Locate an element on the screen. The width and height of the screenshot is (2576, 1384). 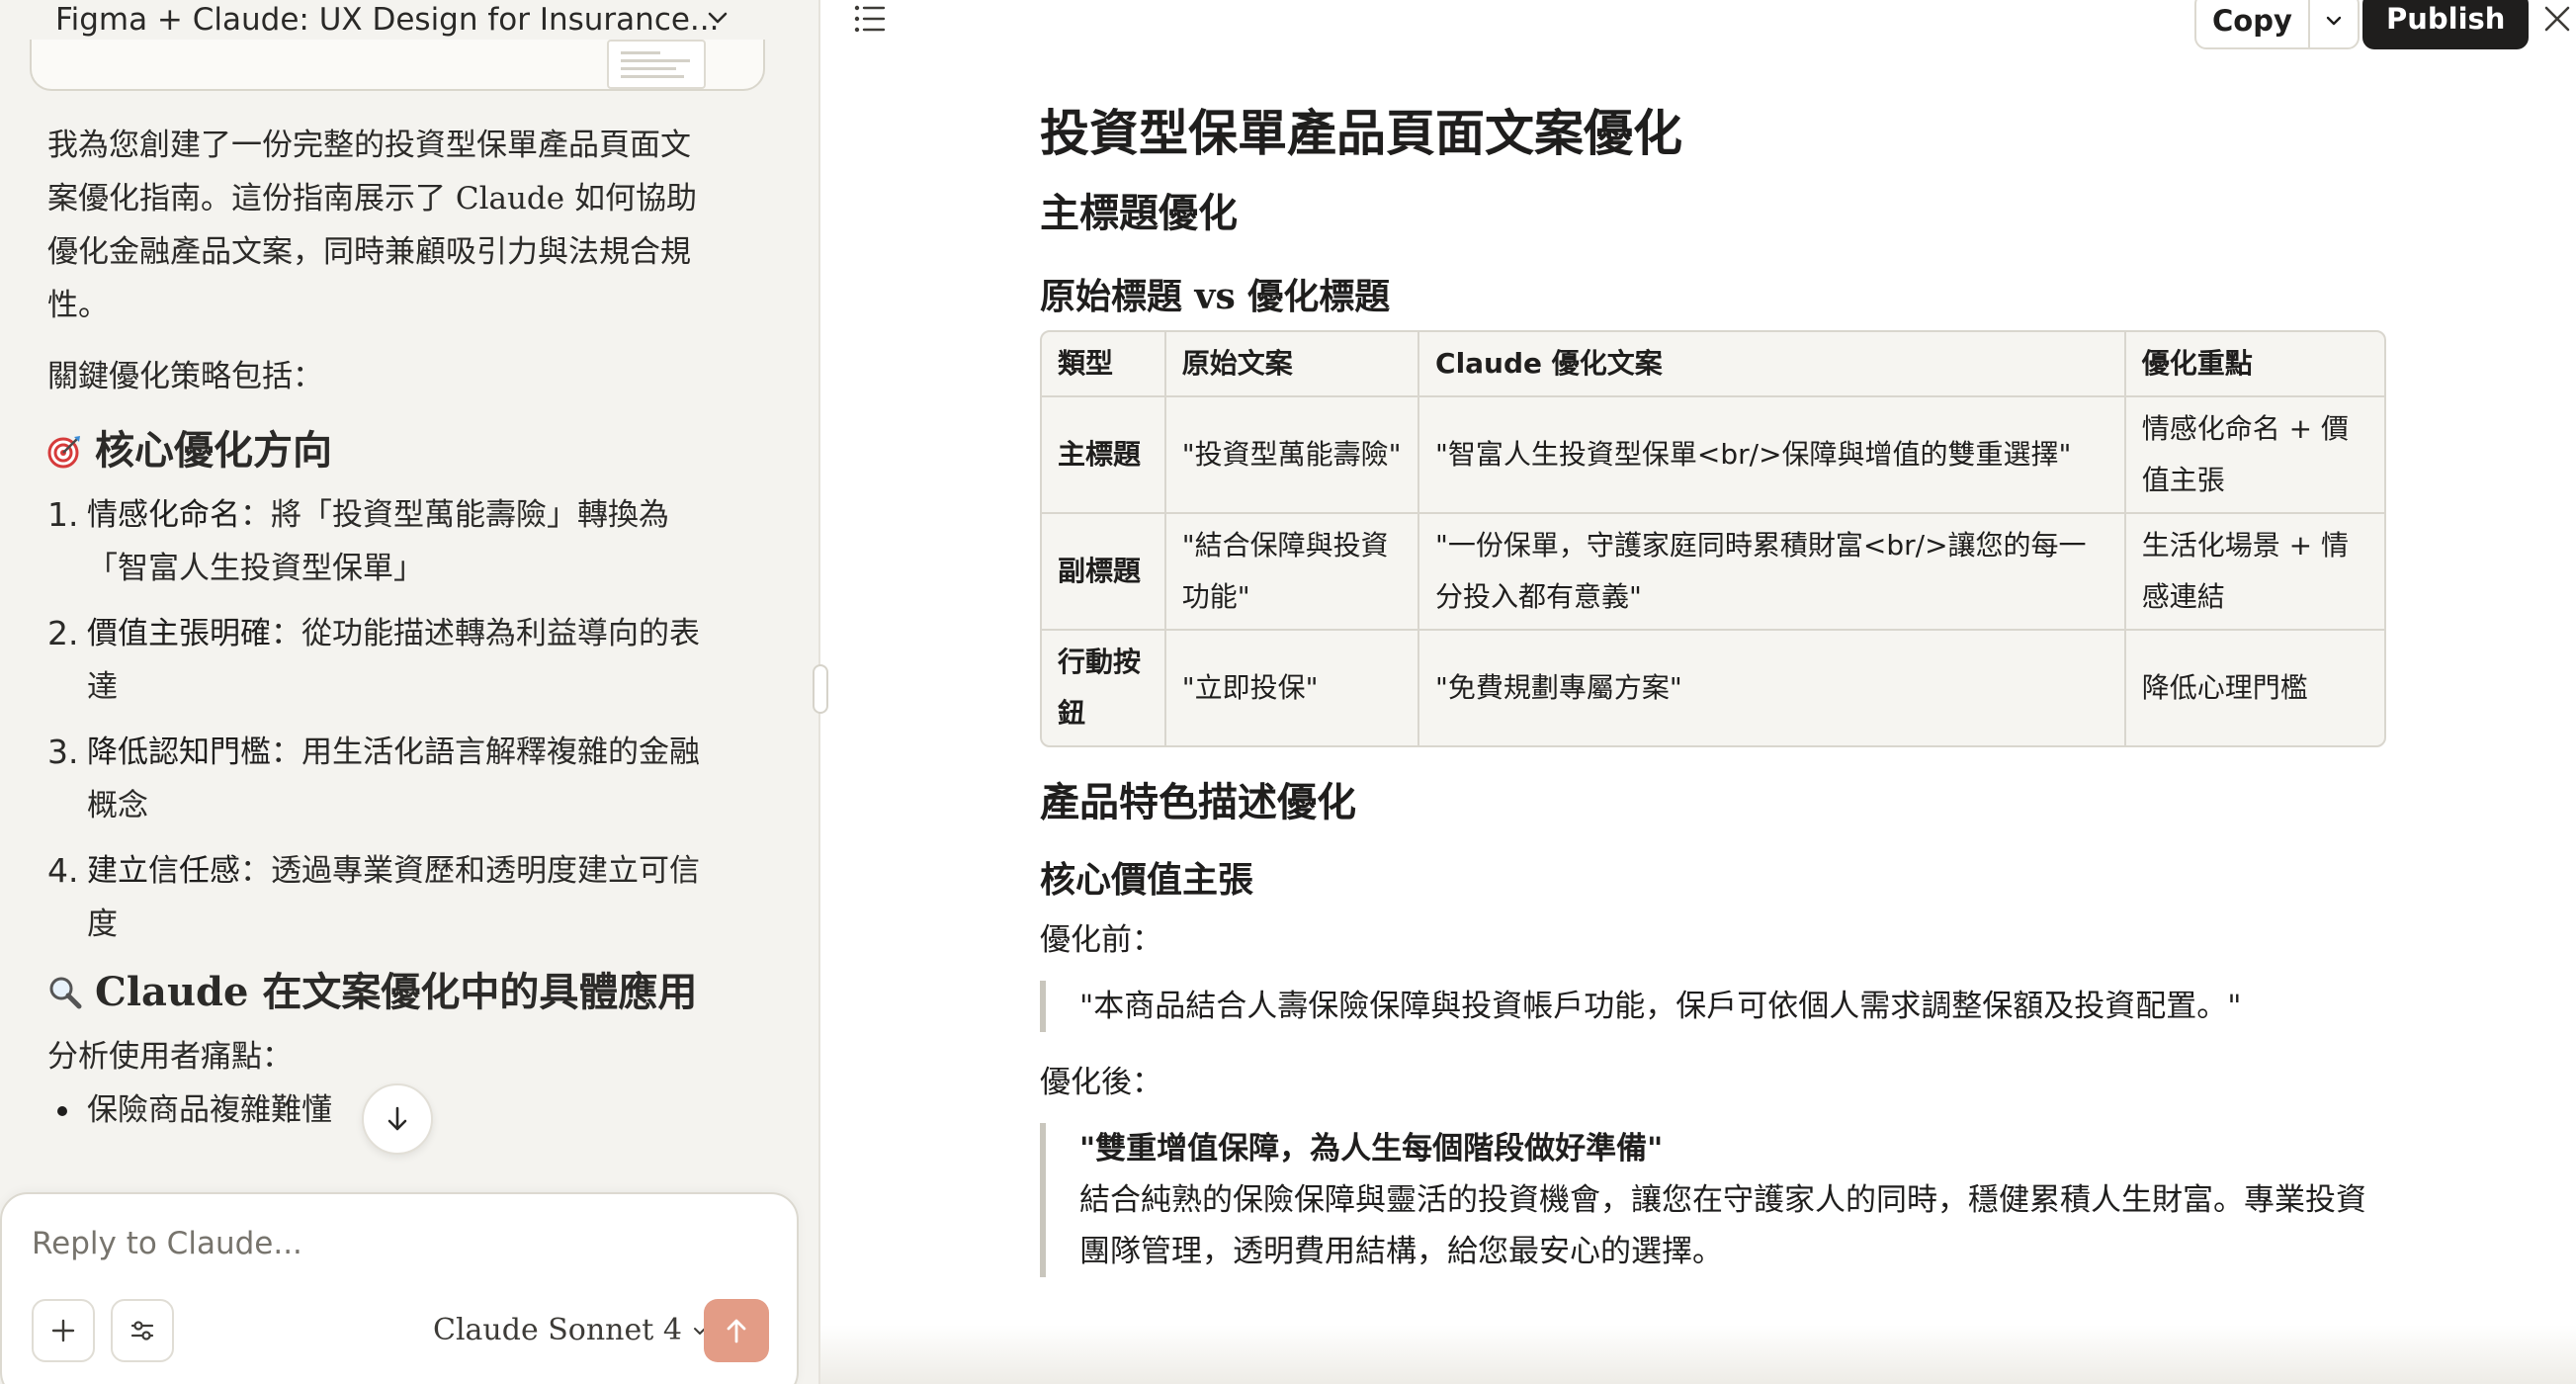
table-cell: "智富人生投資型保單<br/>保障與增值的雙重選擇" is located at coordinates (1772, 455).